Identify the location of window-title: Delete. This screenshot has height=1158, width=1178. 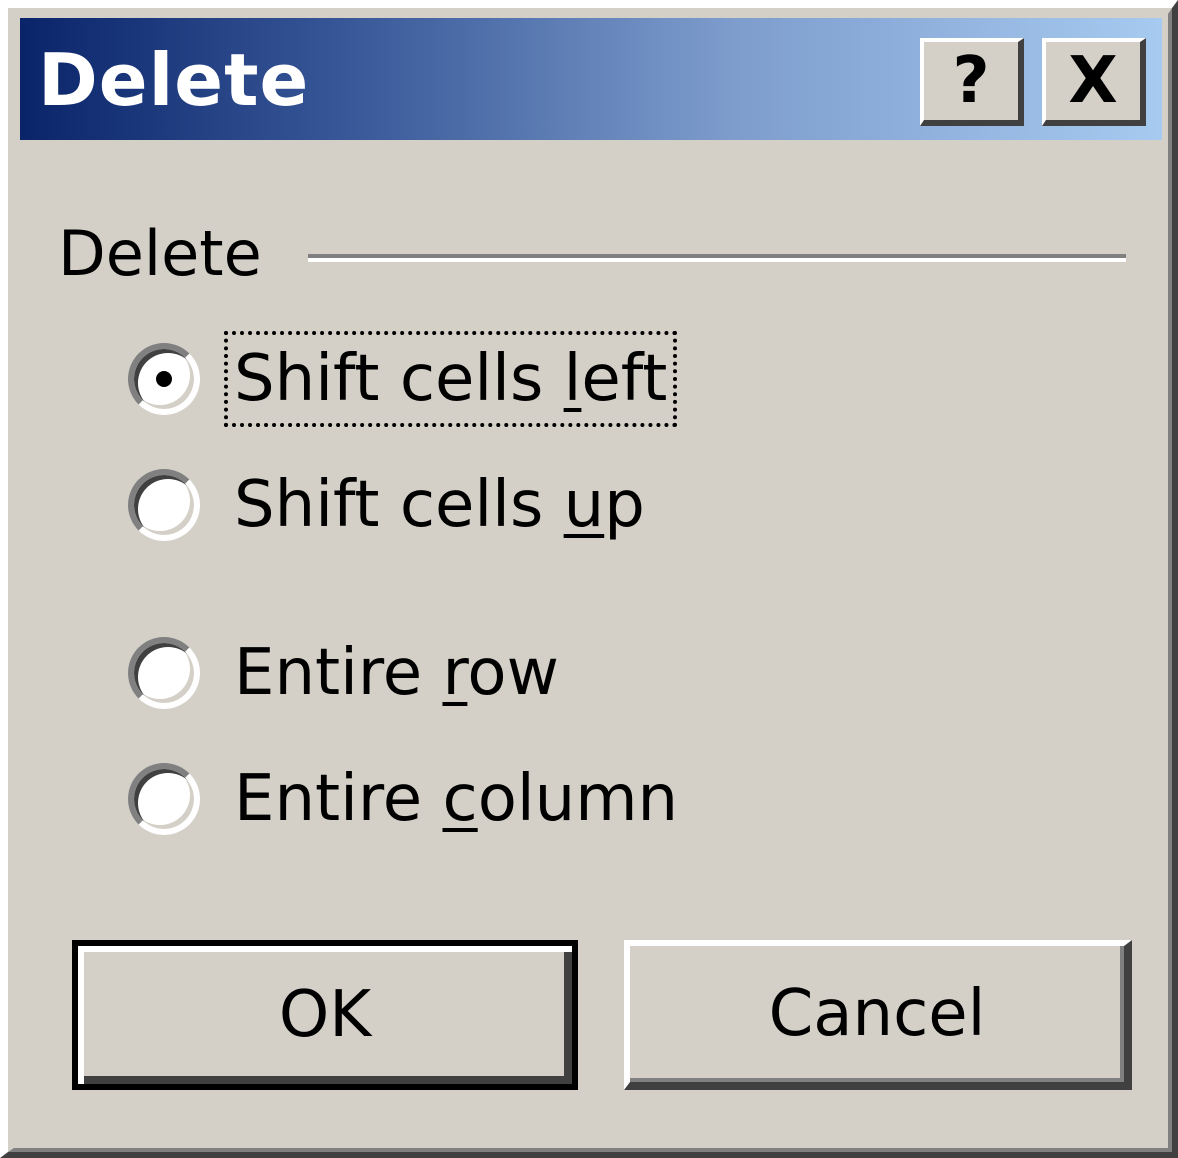
(174, 80).